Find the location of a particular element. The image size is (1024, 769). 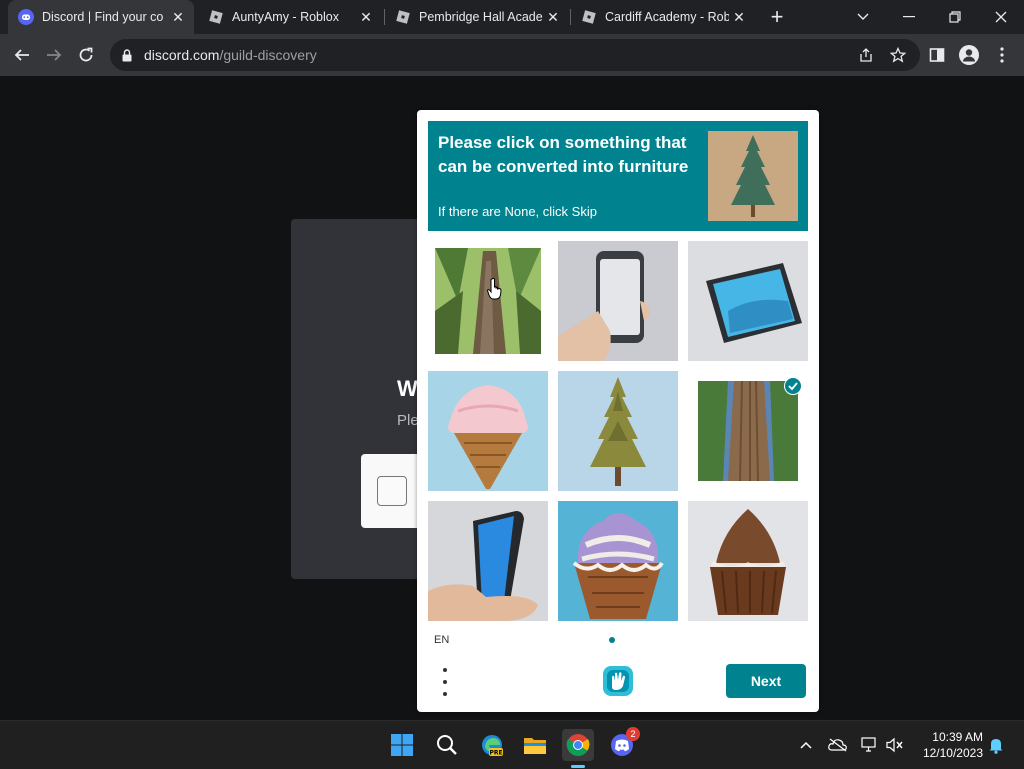

profile-avatar-icon is located at coordinates (969, 55).